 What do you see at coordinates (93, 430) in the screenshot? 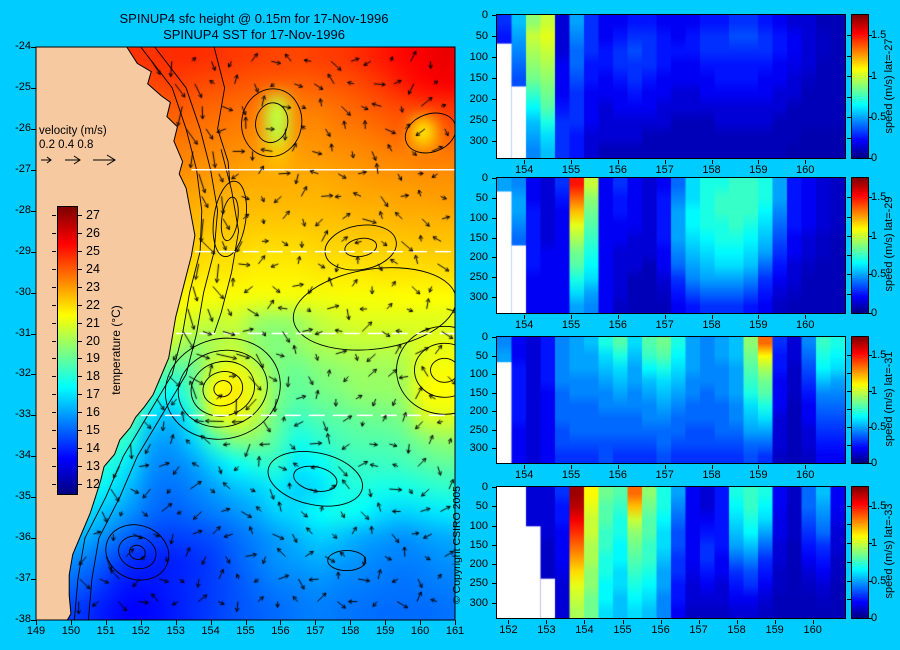
I see `temperature-tick-label: 15` at bounding box center [93, 430].